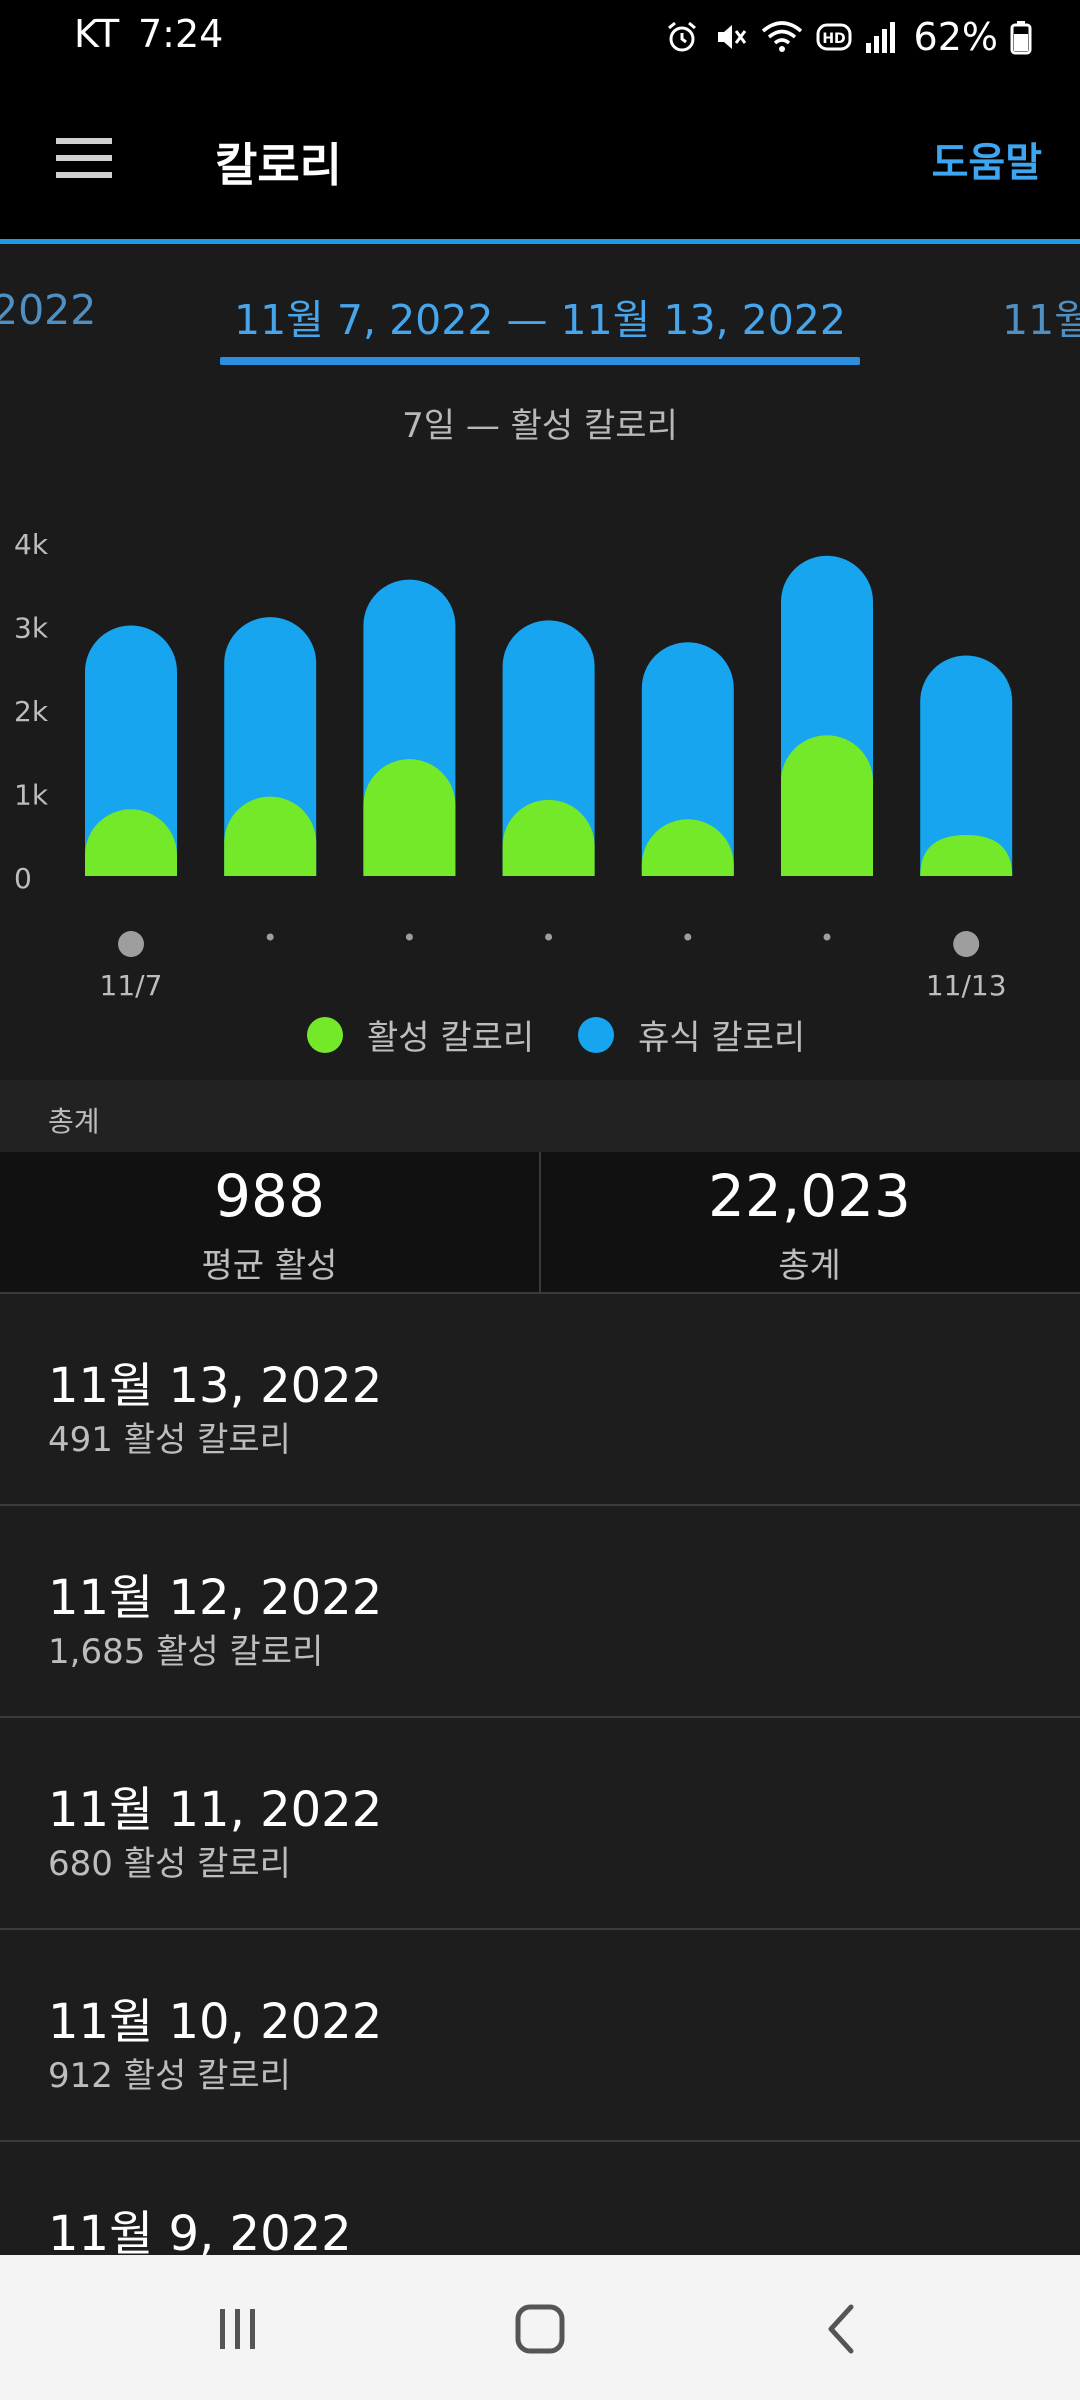 The image size is (1080, 2400). What do you see at coordinates (540, 1400) in the screenshot?
I see `list-item: 11월 13, 2022 491 활성 칼로리` at bounding box center [540, 1400].